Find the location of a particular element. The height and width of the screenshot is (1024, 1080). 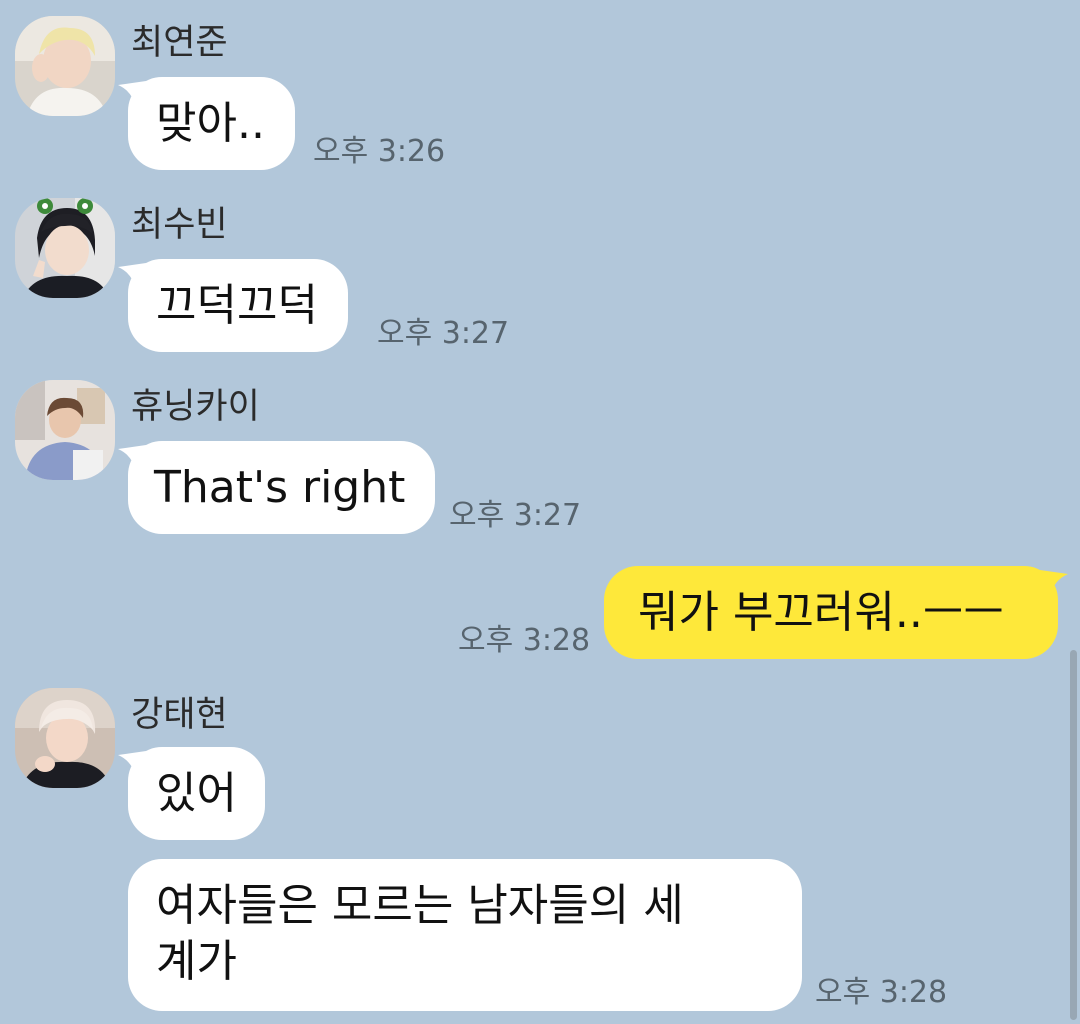

message-bubble: 끄덕끄덕 is located at coordinates (233, 305).